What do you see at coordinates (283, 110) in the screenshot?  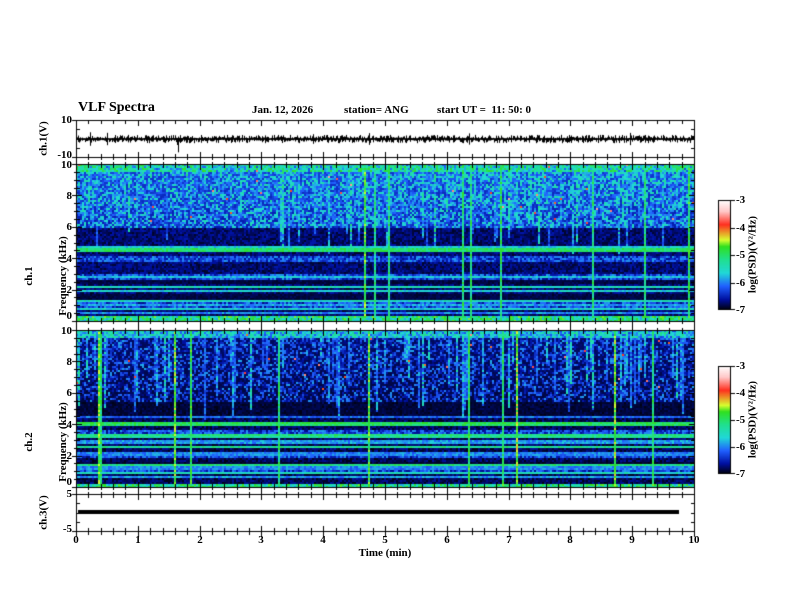 I see `header-date: Jan. 12, 2026` at bounding box center [283, 110].